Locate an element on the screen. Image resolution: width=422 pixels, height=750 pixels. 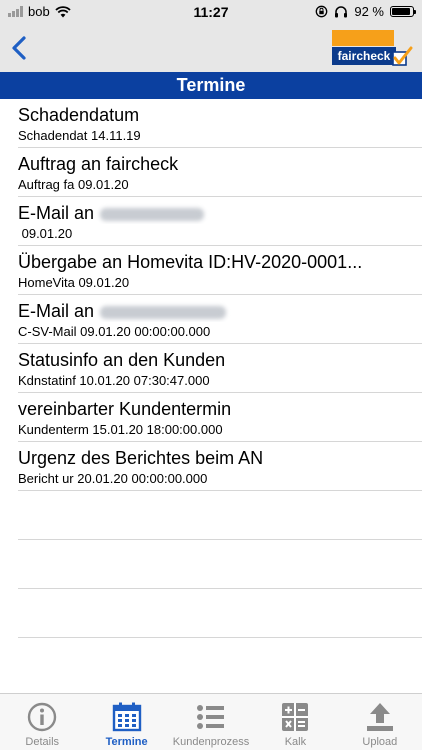
item-title: vereinbarter Kundentermin is located at coordinates (125, 409).